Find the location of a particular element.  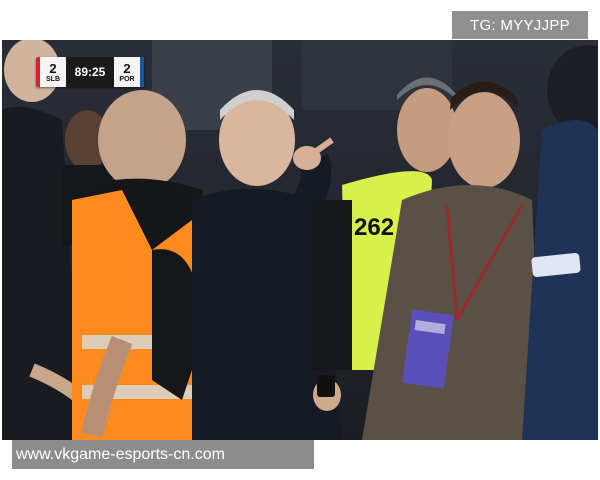

away-team-abbr: POR is located at coordinates (127, 79).